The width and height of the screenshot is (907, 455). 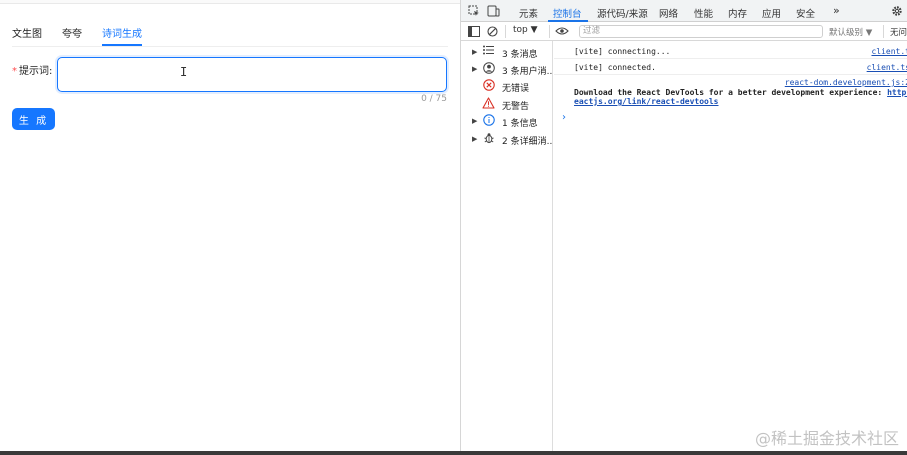 What do you see at coordinates (850, 32) in the screenshot?
I see `log-level-selector: 默认级别 ▼` at bounding box center [850, 32].